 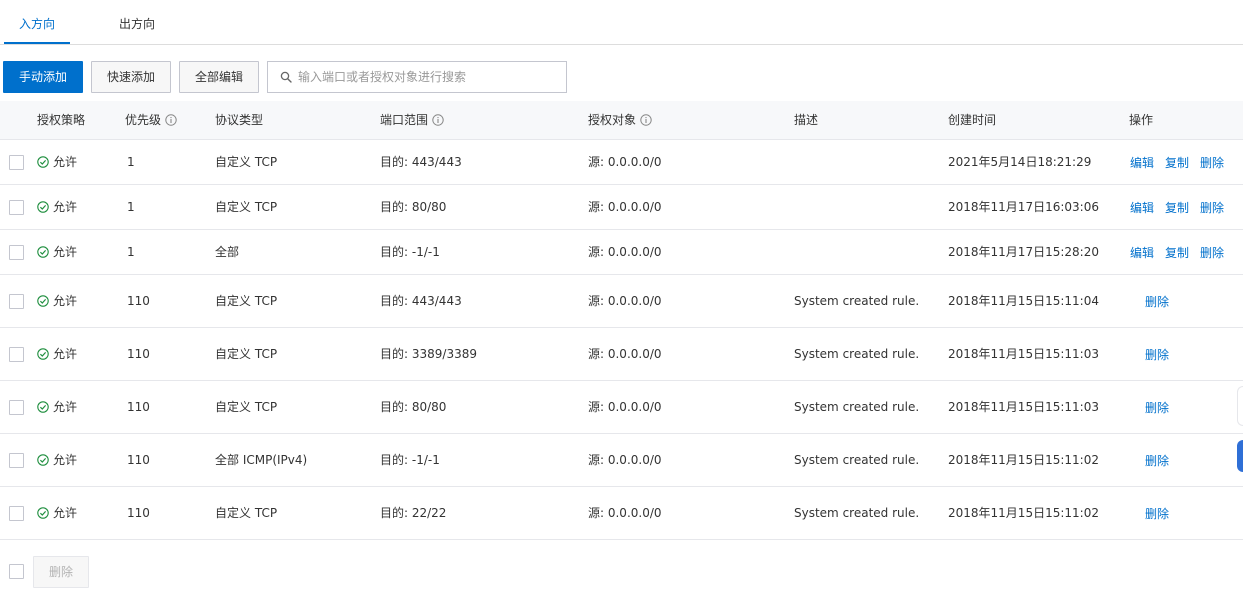 What do you see at coordinates (428, 354) in the screenshot?
I see `port-range-cell: 目的: 3389/3389` at bounding box center [428, 354].